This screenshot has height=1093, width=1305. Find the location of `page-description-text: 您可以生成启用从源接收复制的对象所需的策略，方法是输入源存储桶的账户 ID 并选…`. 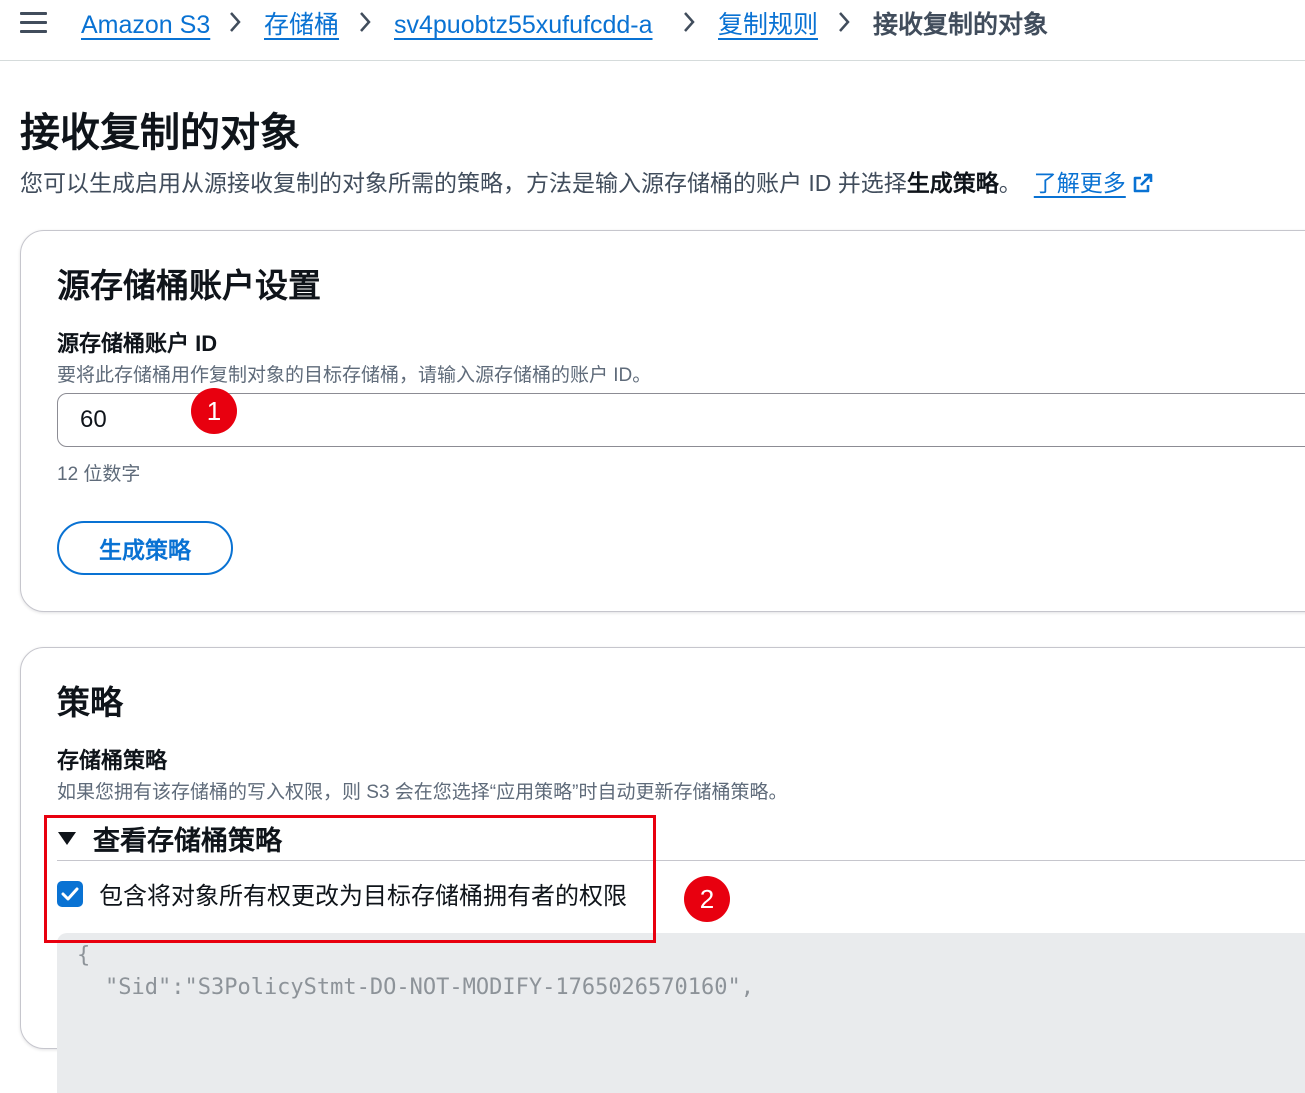

page-description-text: 您可以生成启用从源接收复制的对象所需的策略，方法是输入源存储桶的账户 ID 并选… is located at coordinates (463, 183).